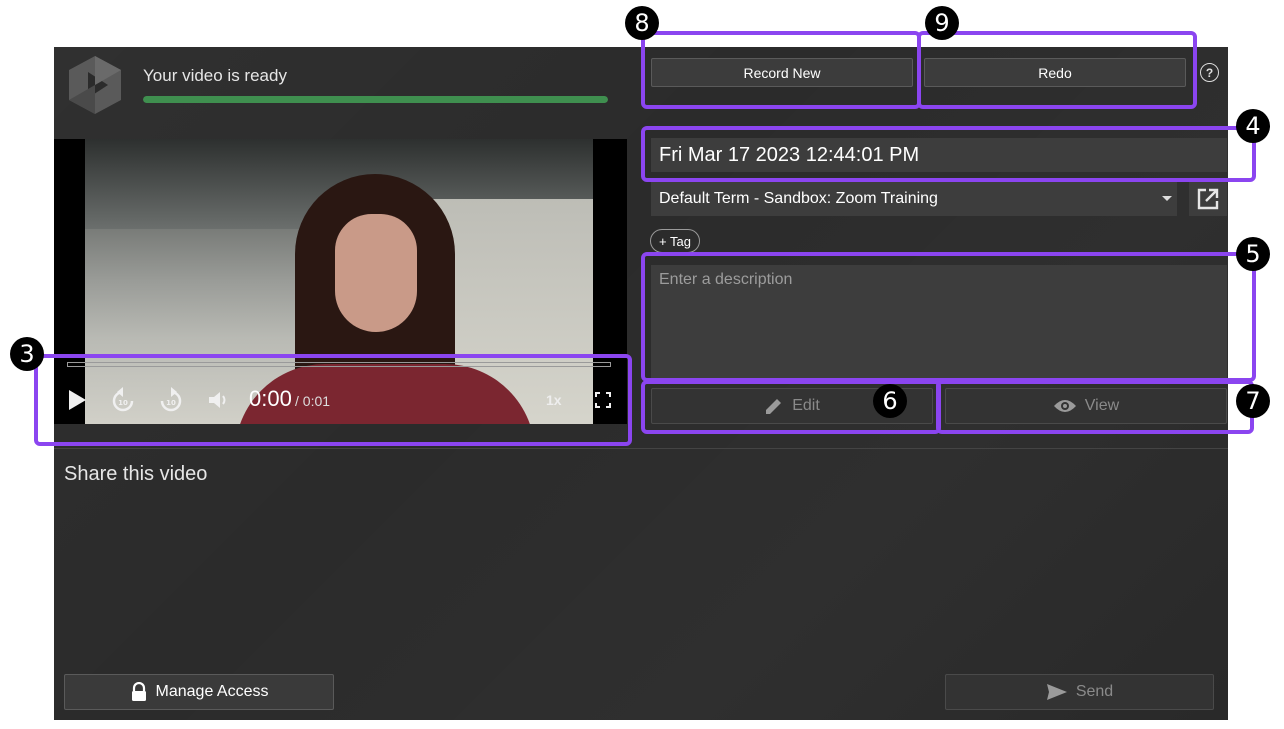  Describe the element at coordinates (95, 85) in the screenshot. I see `panopto-logo-icon` at that location.